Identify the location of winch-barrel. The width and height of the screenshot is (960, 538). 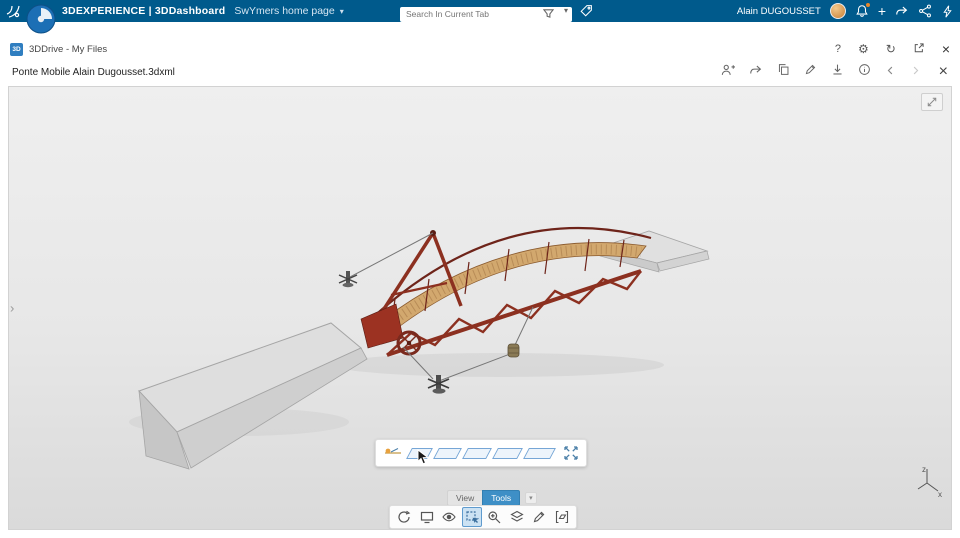
(513, 350).